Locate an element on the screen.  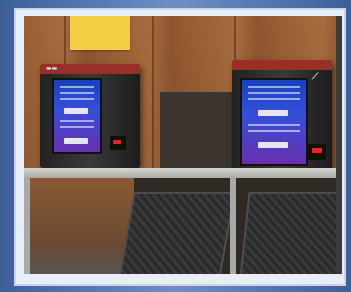
yellow-sign is located at coordinates (100, 33).